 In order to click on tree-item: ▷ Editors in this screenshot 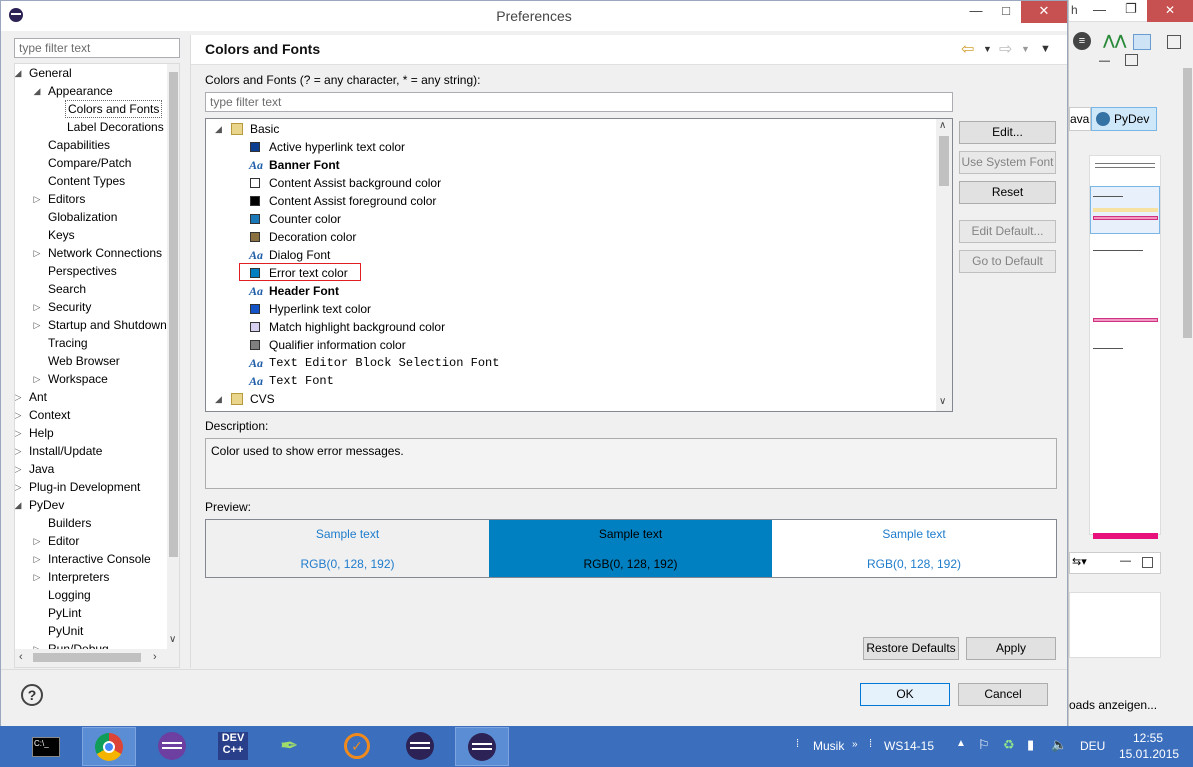, I will do `click(91, 199)`.